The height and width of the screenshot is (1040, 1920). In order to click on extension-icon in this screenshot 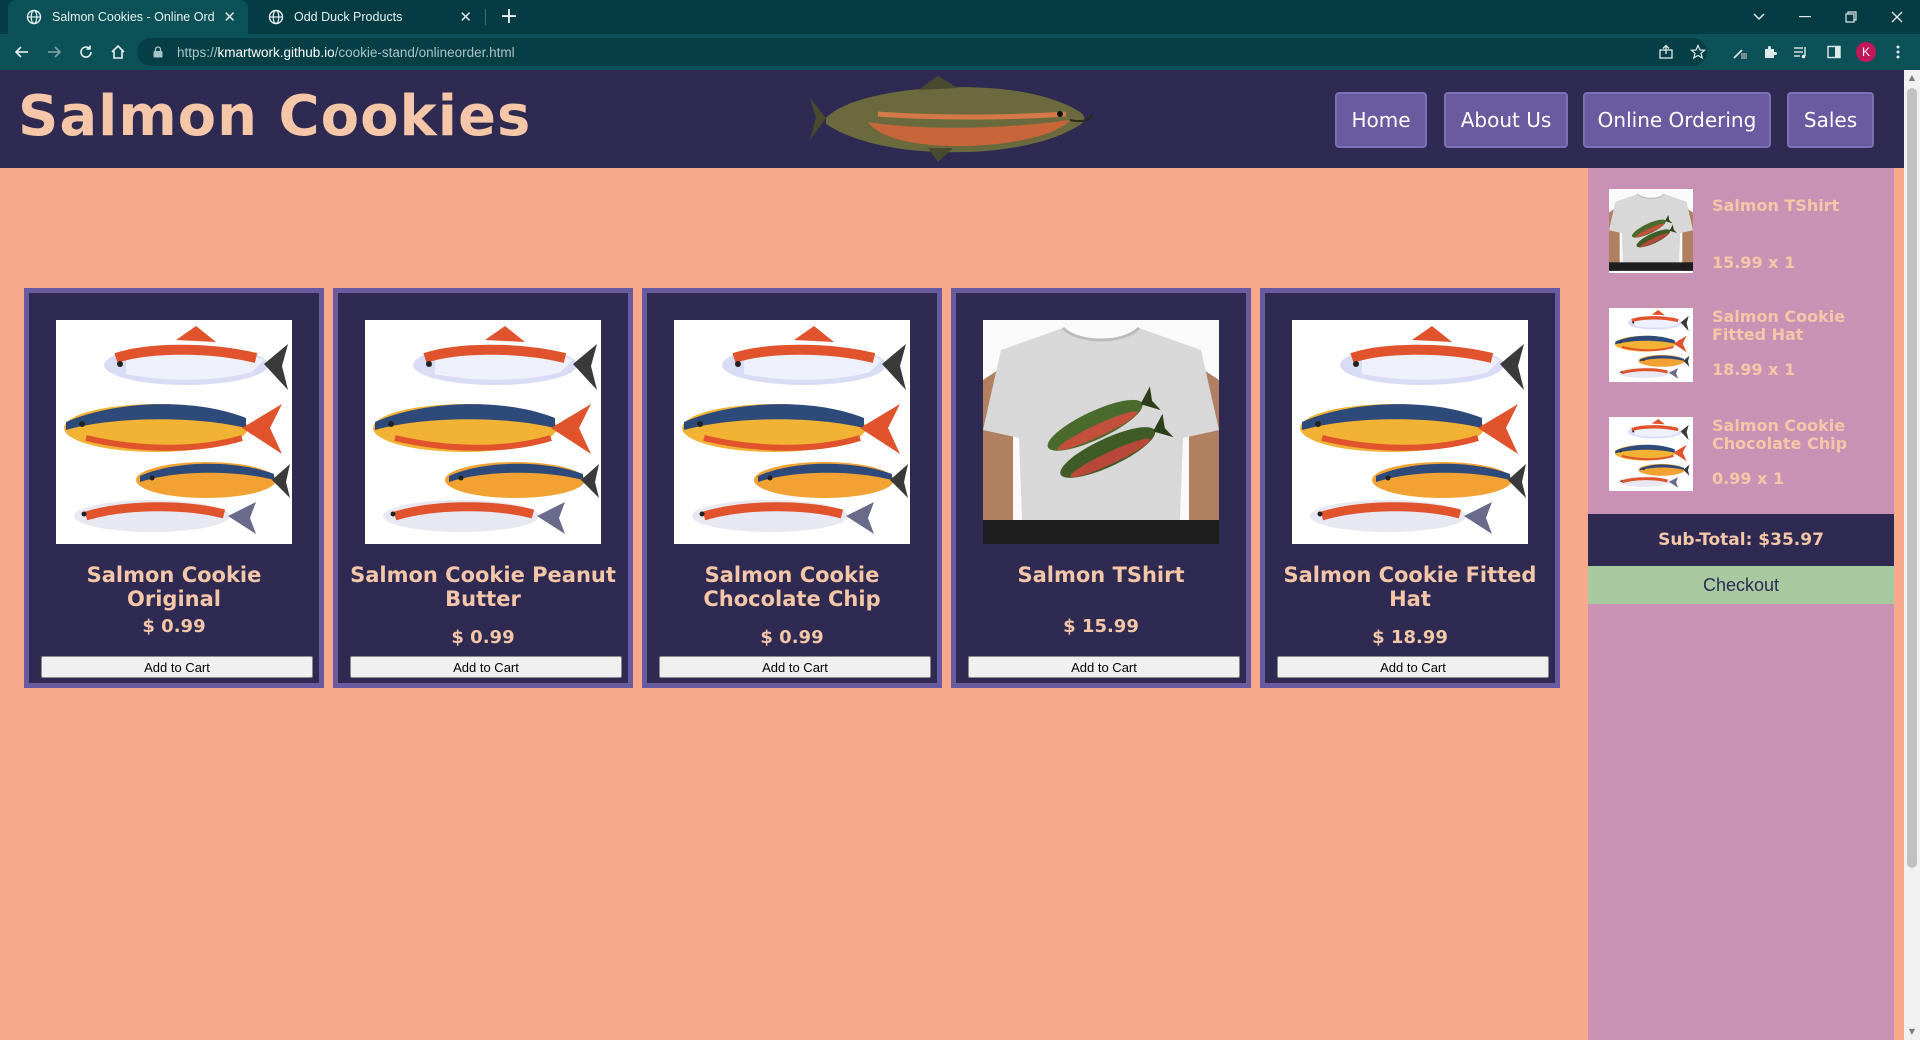, I will do `click(1740, 52)`.